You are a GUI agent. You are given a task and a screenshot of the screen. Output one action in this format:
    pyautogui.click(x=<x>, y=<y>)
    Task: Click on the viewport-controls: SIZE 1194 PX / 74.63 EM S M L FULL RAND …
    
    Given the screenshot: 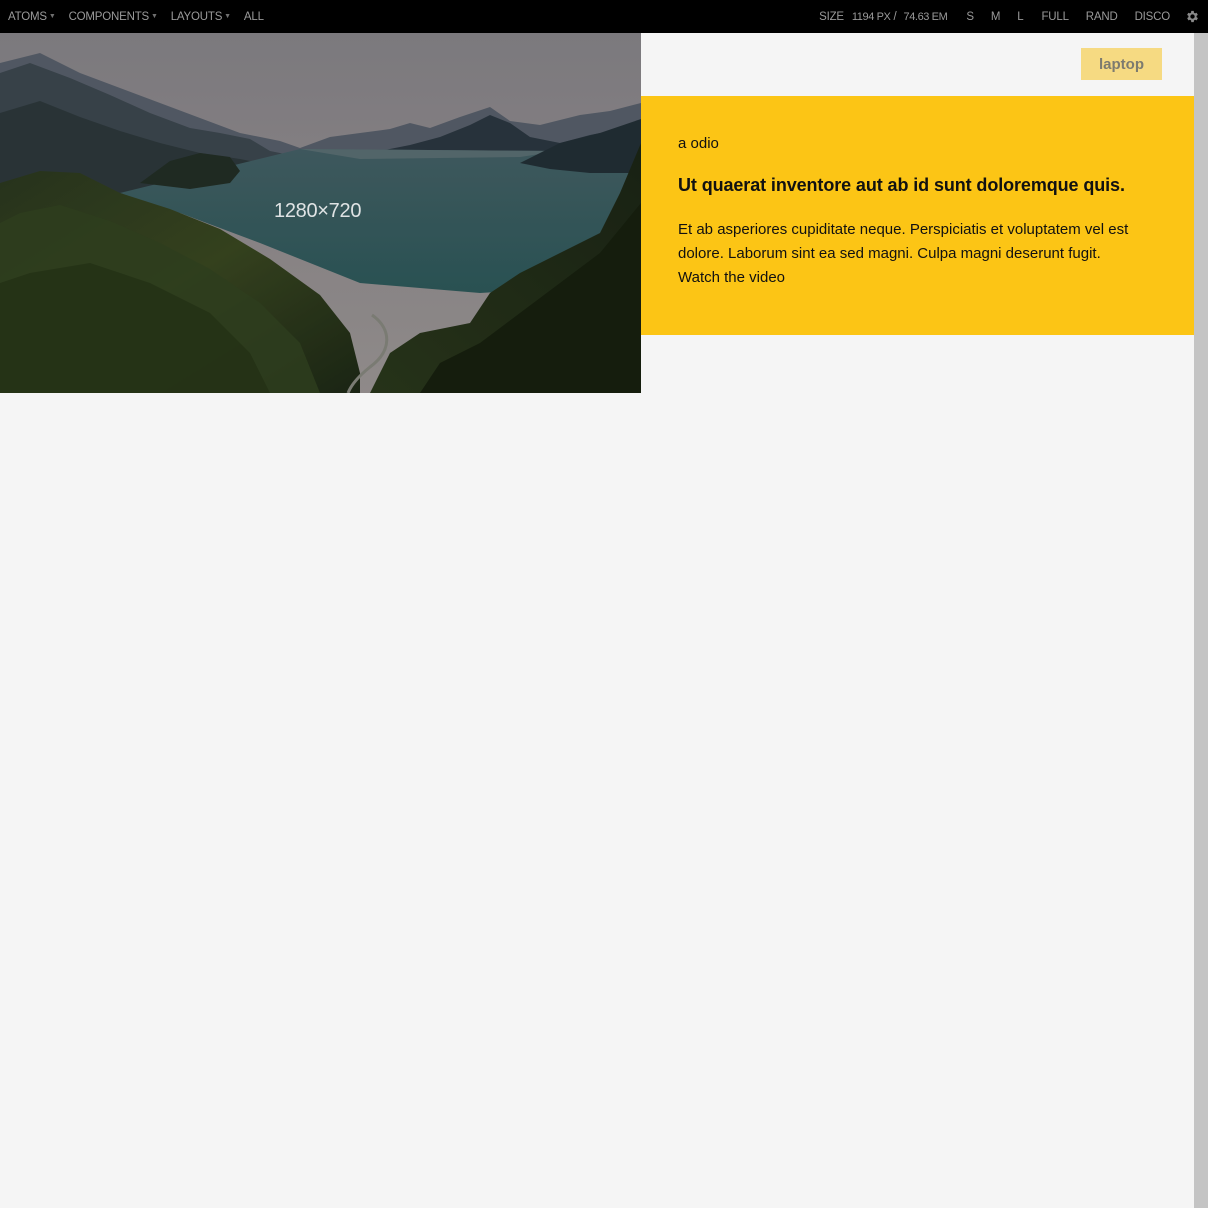 What is the action you would take?
    pyautogui.click(x=1013, y=16)
    